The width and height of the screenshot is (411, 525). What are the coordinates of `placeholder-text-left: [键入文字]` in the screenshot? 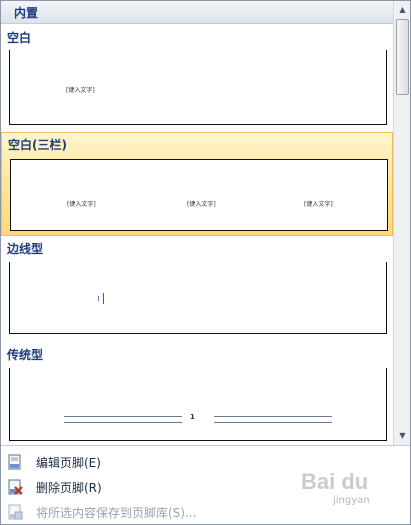 It's located at (81, 204).